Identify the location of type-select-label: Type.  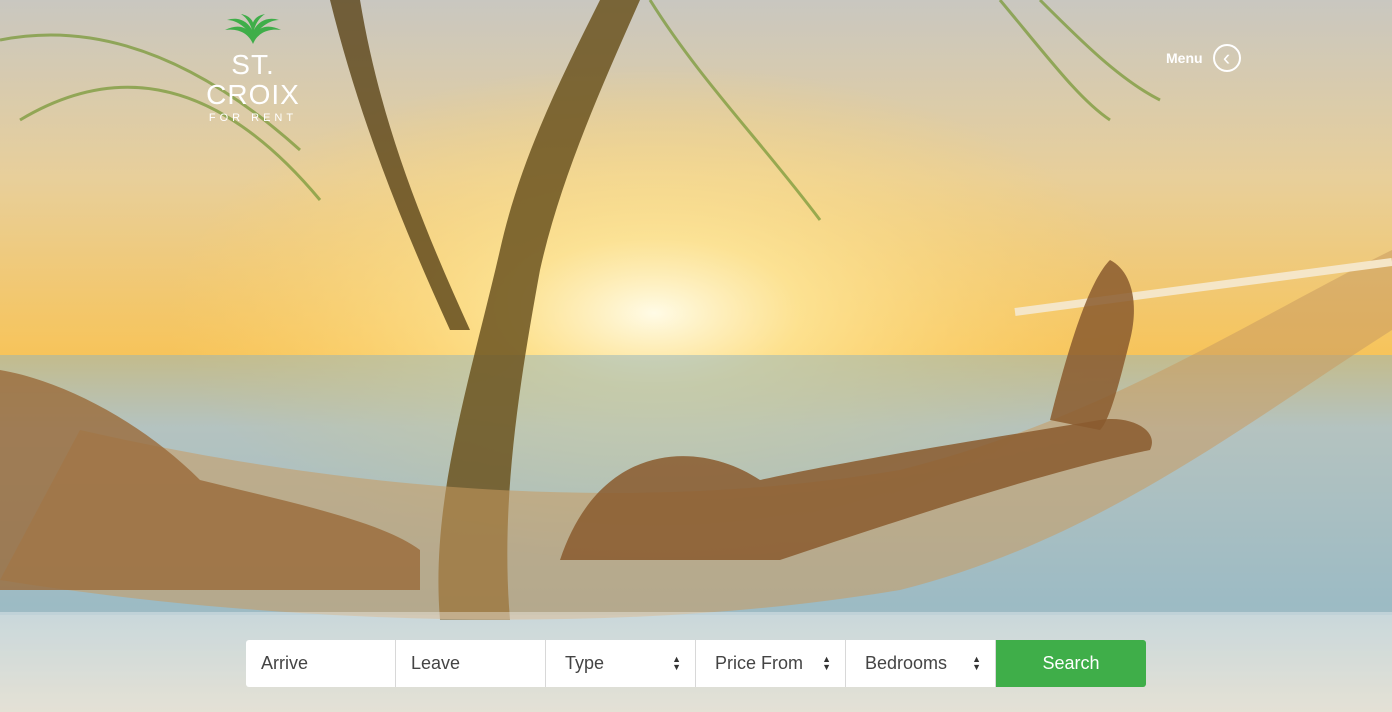
(585, 663).